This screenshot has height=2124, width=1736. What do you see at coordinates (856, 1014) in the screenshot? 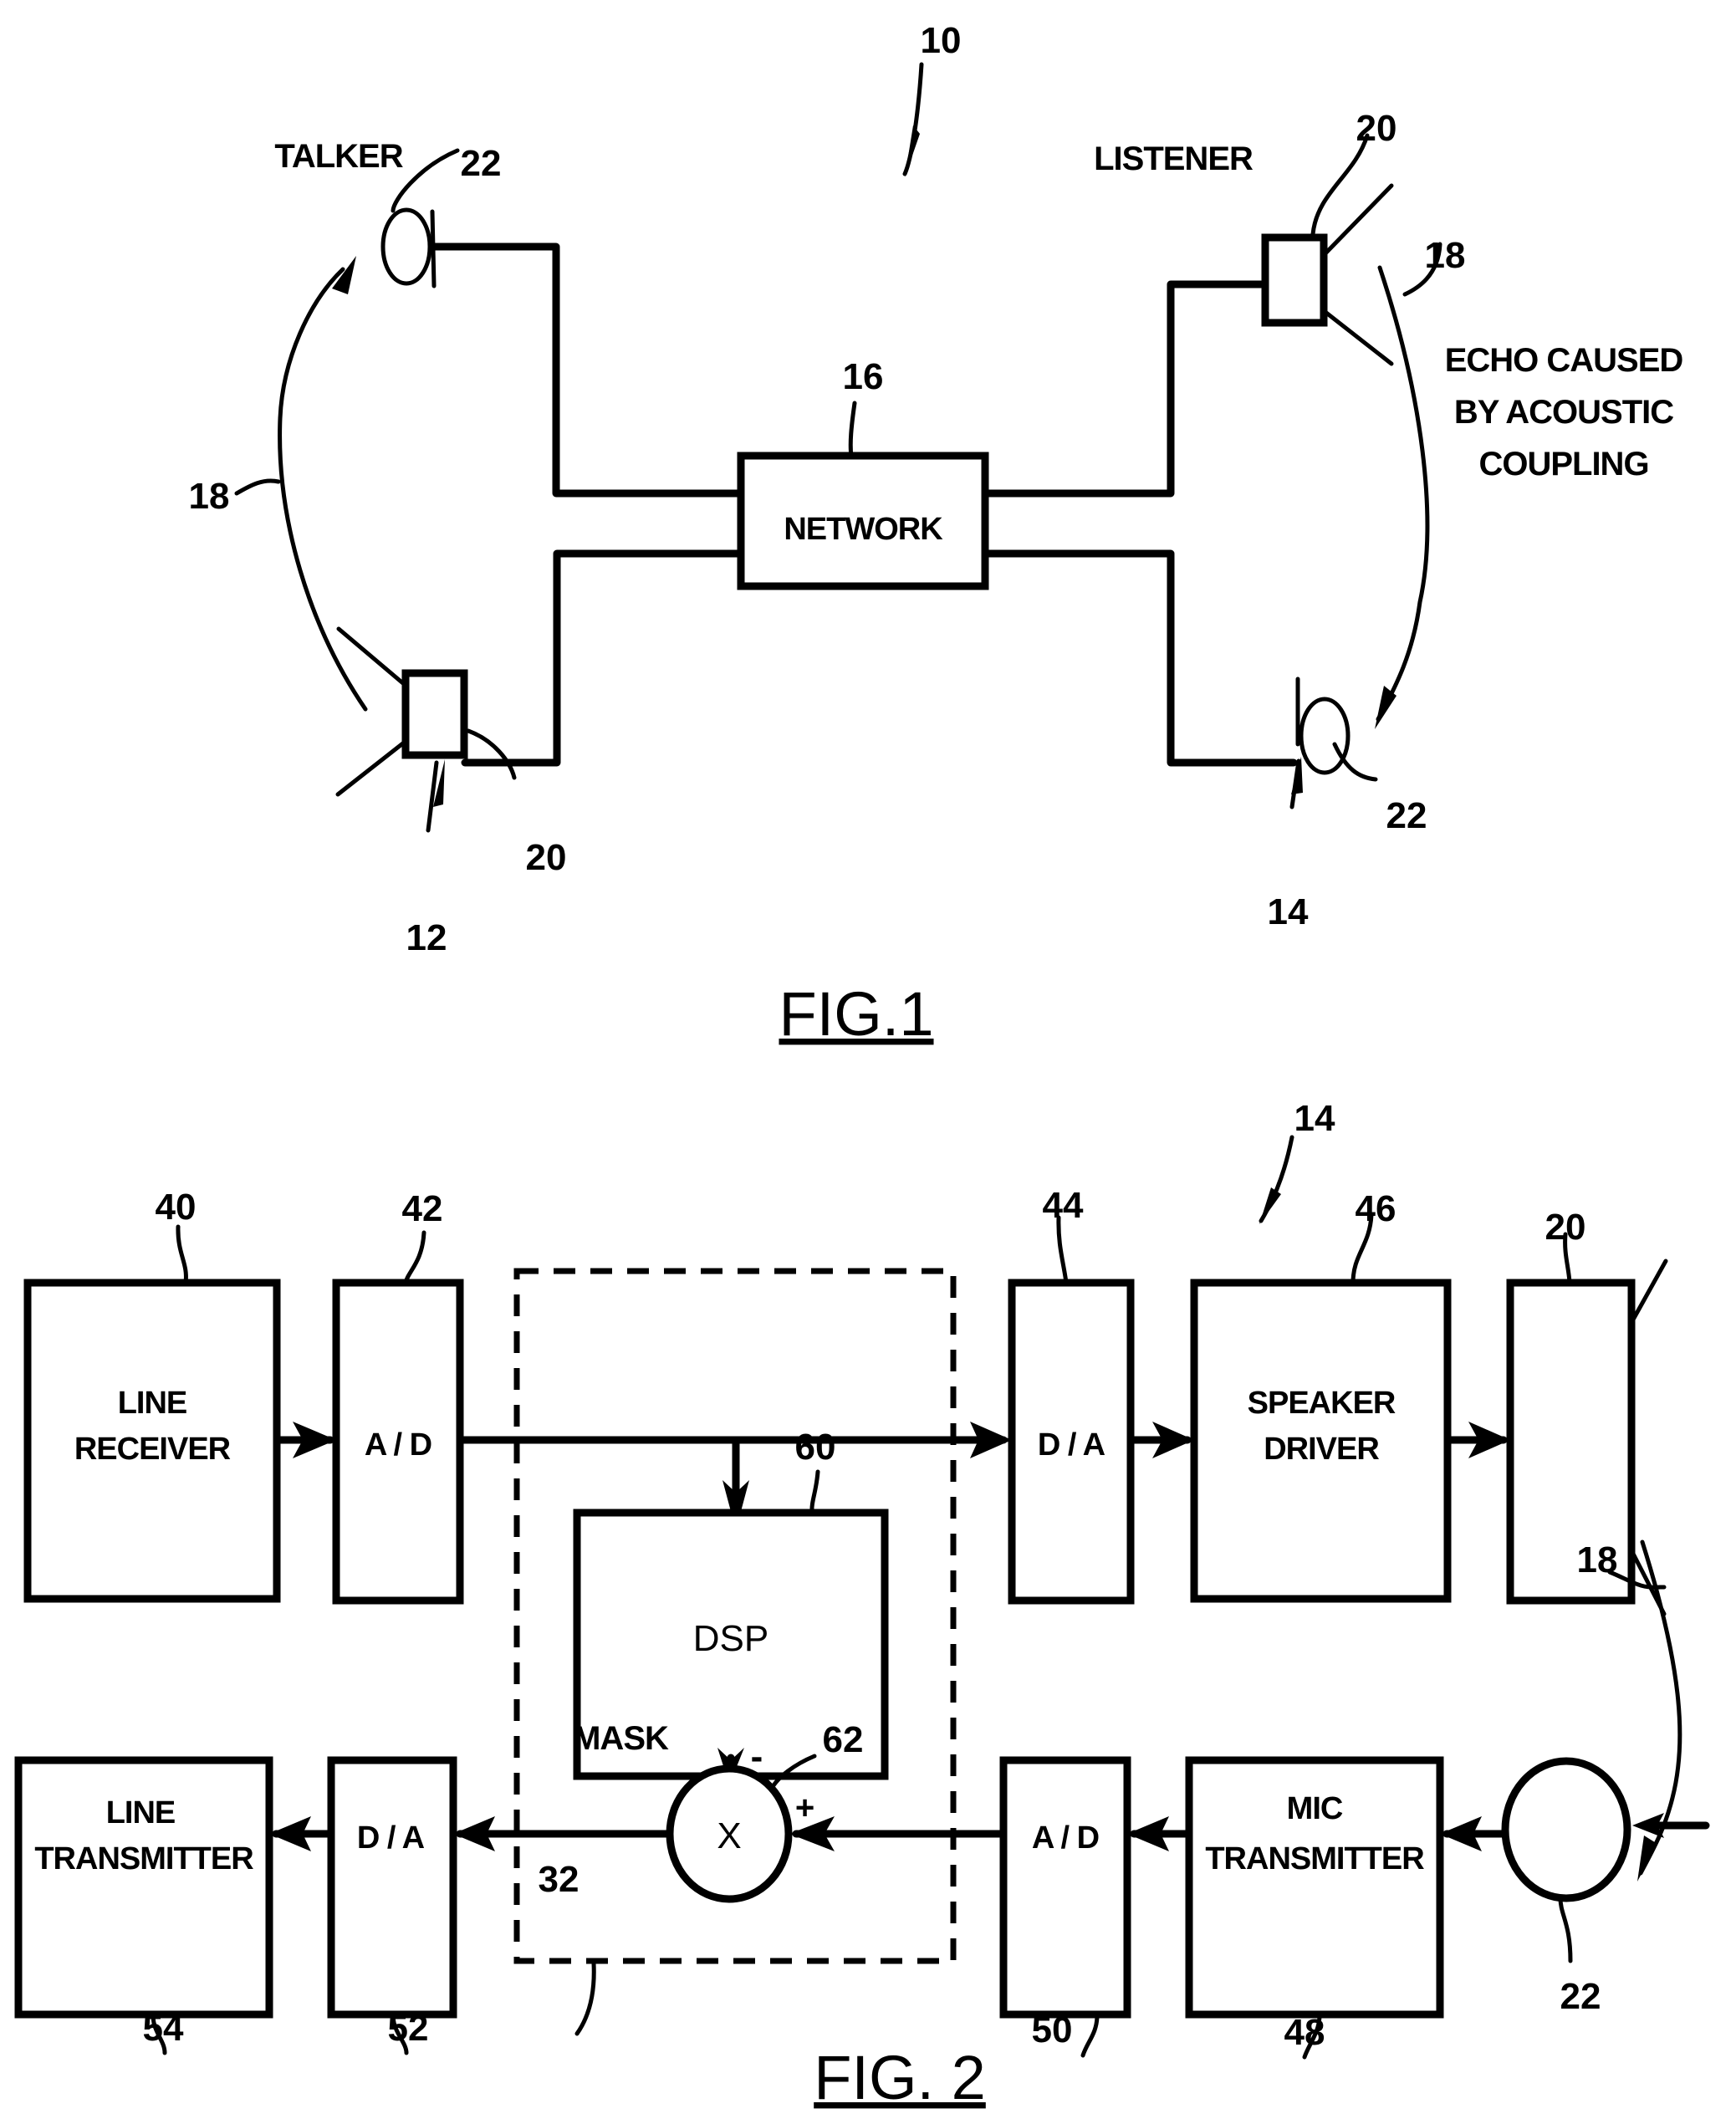
I see `figure-1-title: FIG.1` at bounding box center [856, 1014].